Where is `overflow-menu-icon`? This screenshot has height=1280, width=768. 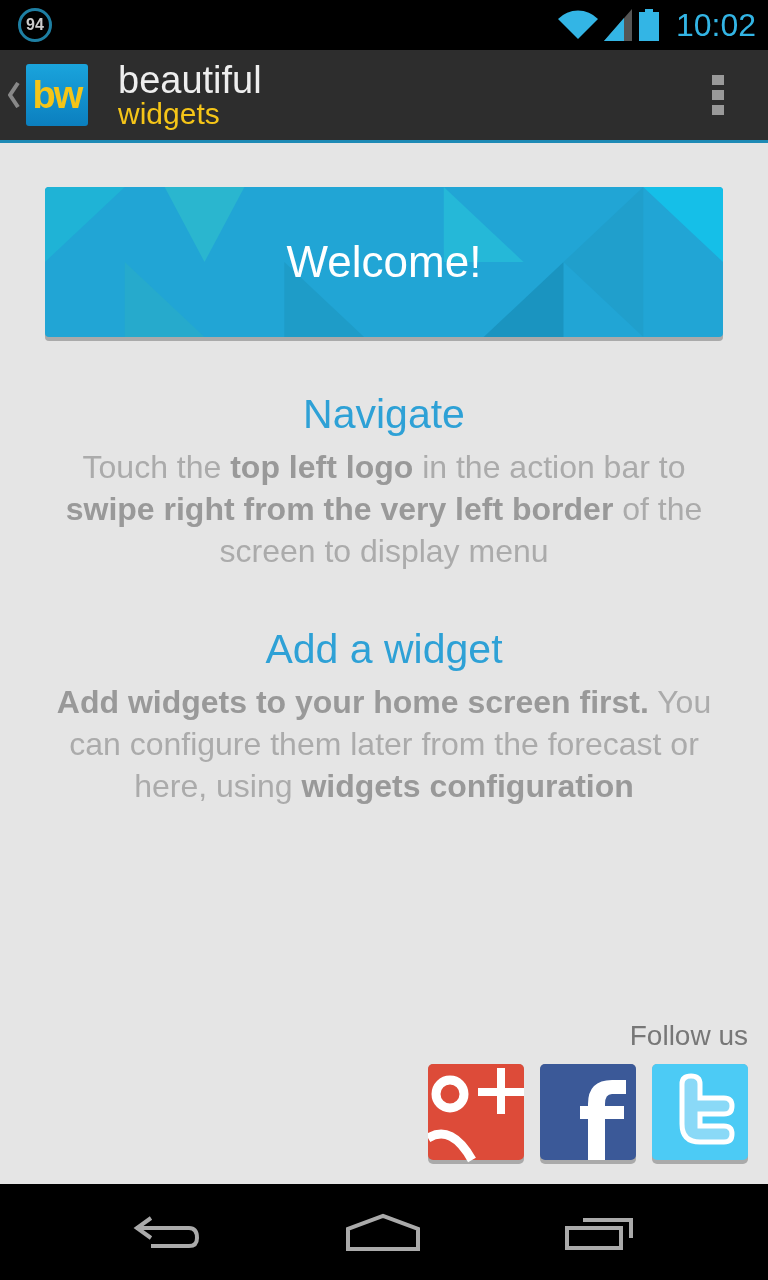
overflow-menu-icon is located at coordinates (718, 95).